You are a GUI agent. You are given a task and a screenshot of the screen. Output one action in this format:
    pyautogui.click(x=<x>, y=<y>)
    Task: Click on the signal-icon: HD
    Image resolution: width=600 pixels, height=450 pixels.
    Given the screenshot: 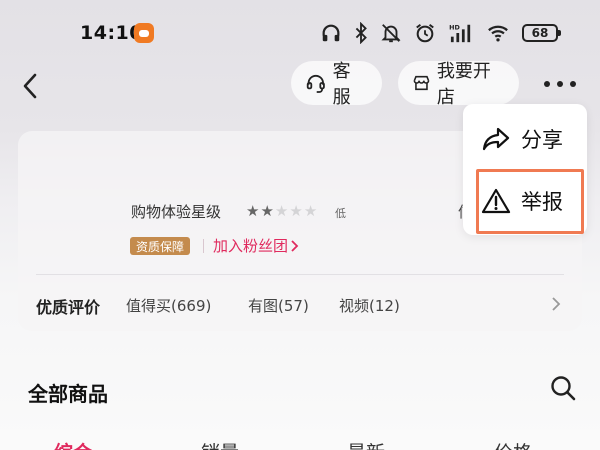 What is the action you would take?
    pyautogui.click(x=461, y=33)
    